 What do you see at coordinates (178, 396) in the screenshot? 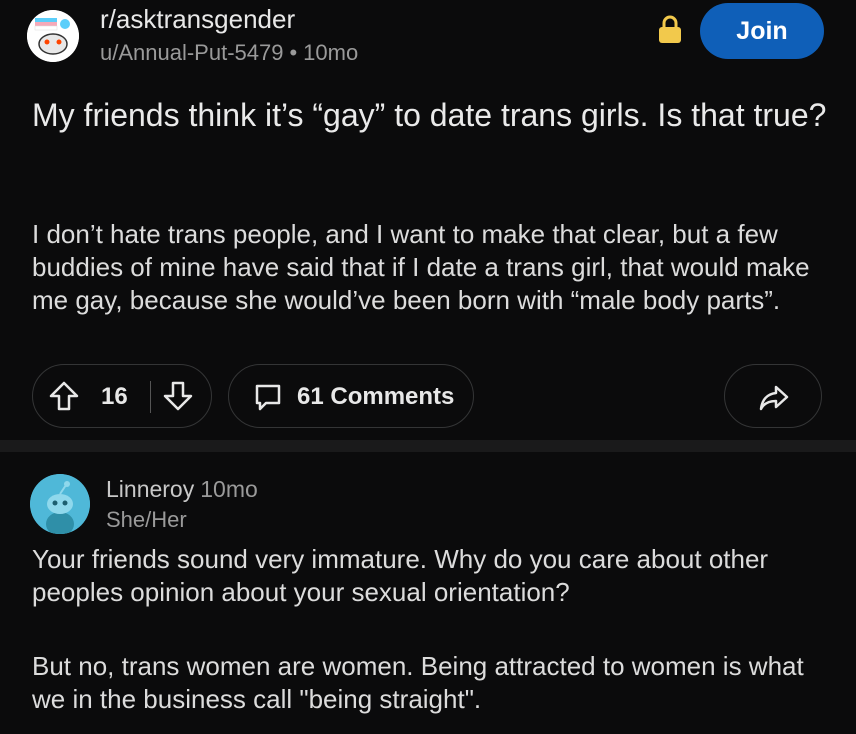
I see `downvote-icon` at bounding box center [178, 396].